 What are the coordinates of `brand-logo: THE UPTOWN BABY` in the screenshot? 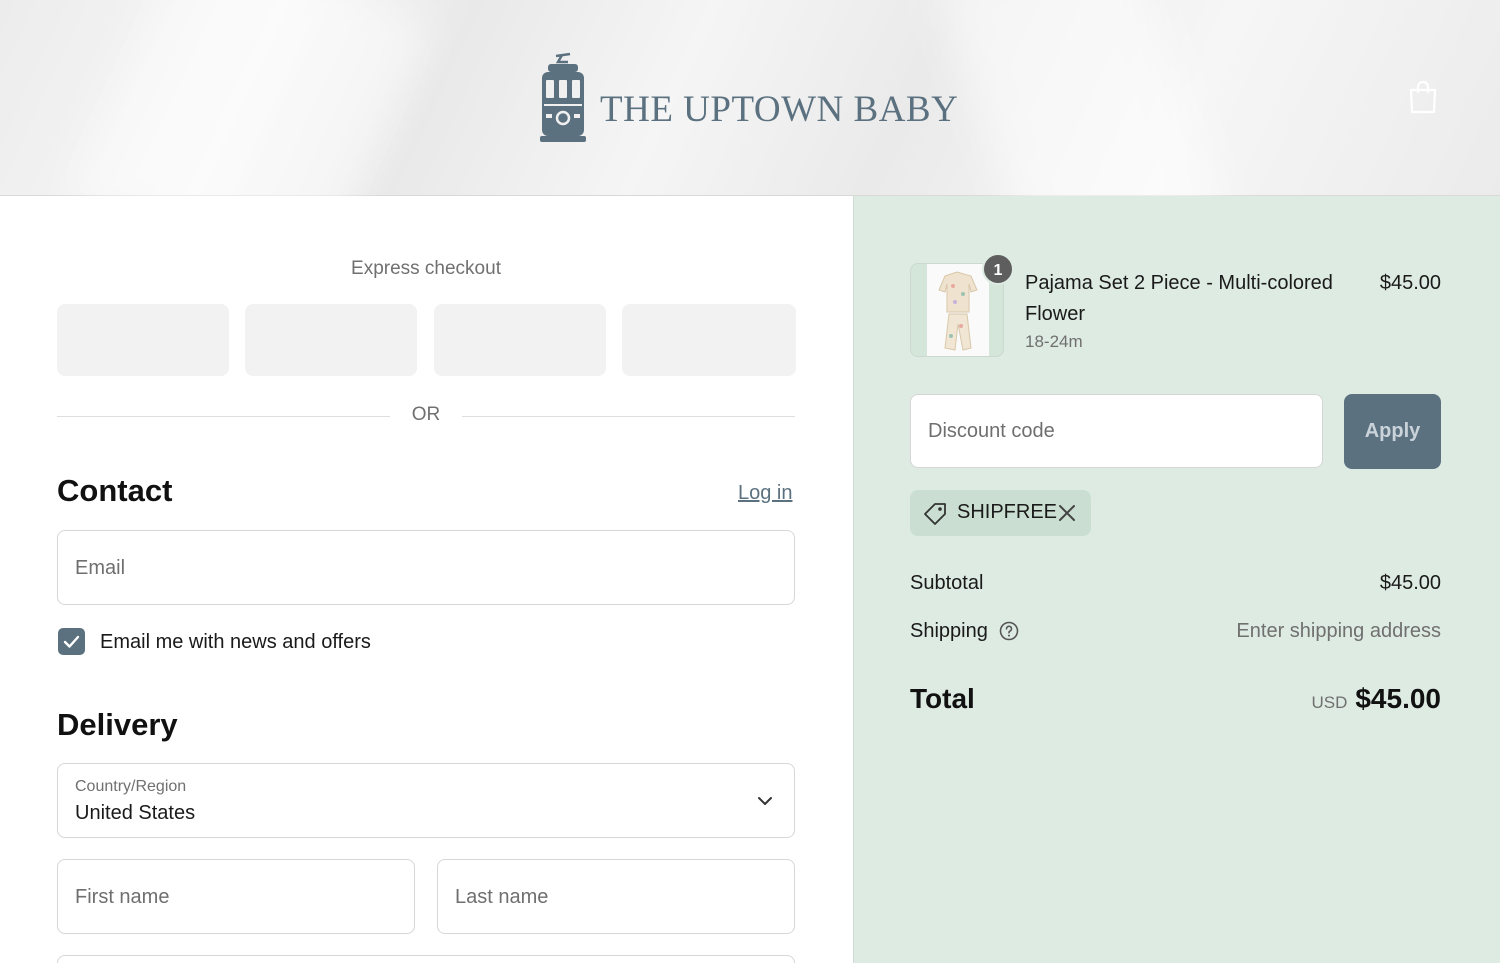 It's located at (748, 98).